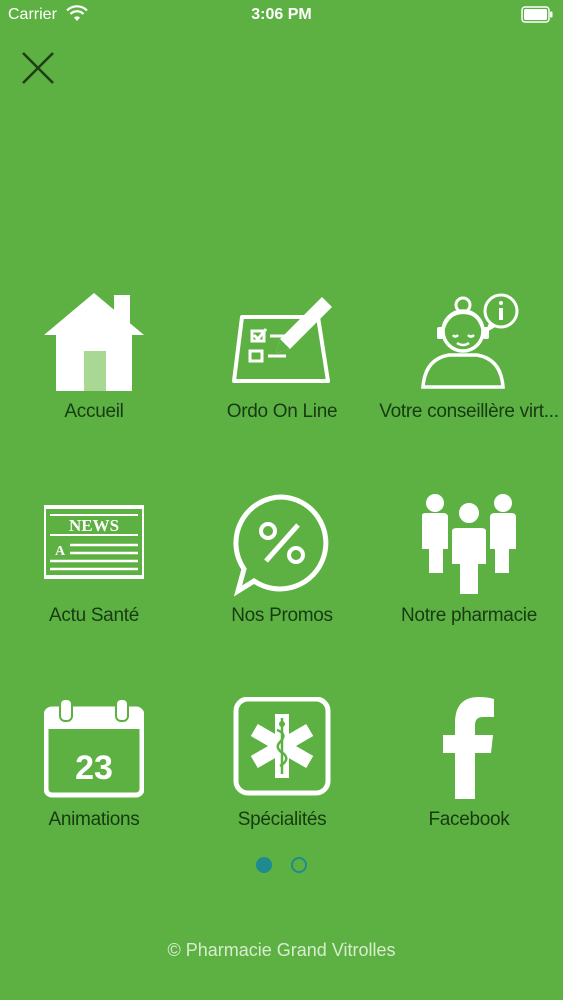 The height and width of the screenshot is (1000, 563). I want to click on menu-item-ordo-online: Ordo On Line, so click(282, 374).